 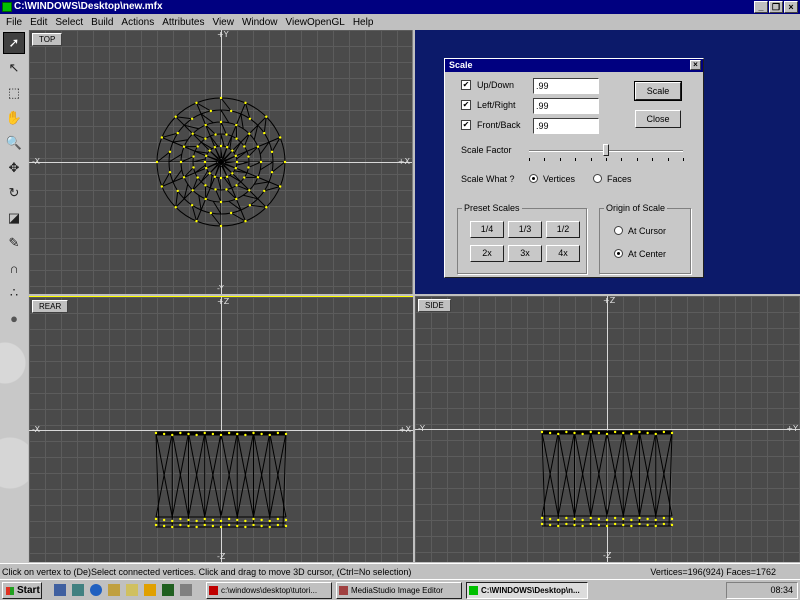 I want to click on zoom-icon: 🔍, so click(x=14, y=143).